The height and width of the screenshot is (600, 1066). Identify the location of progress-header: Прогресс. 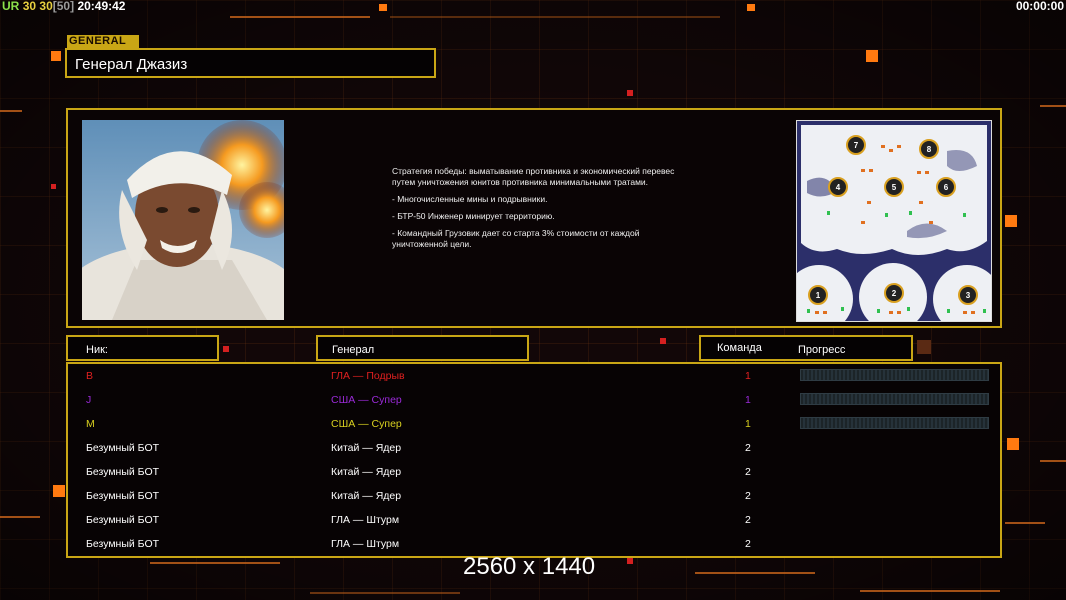
(822, 350).